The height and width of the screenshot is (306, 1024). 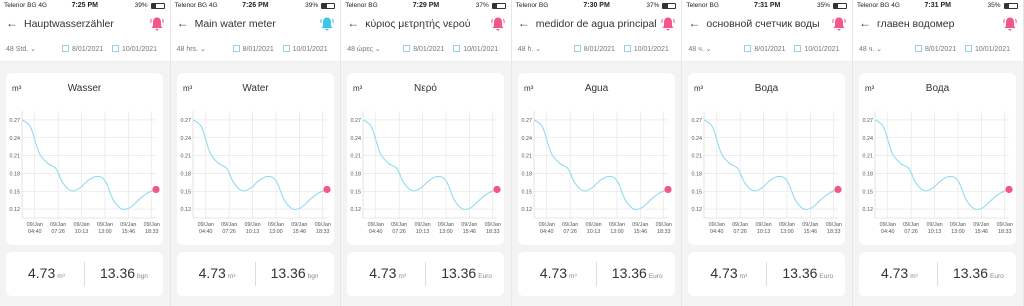 I want to click on page-title: главен водомер, so click(x=915, y=24).